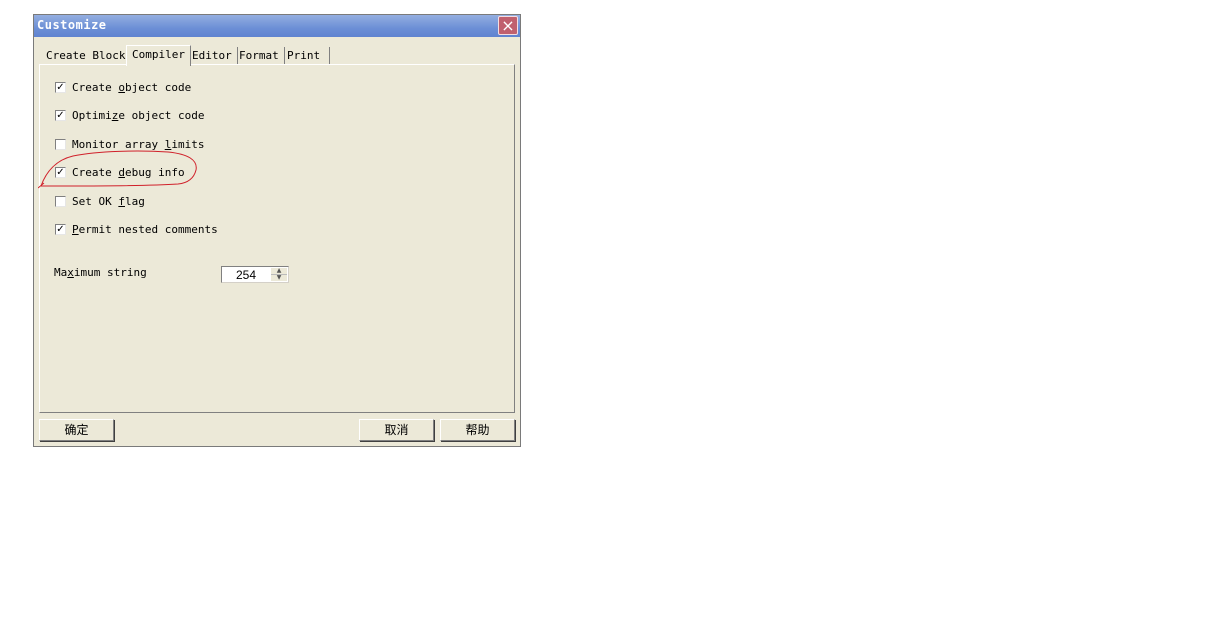 The height and width of the screenshot is (637, 1214). What do you see at coordinates (279, 274) in the screenshot?
I see `spinner-buttons: ▲ ▼` at bounding box center [279, 274].